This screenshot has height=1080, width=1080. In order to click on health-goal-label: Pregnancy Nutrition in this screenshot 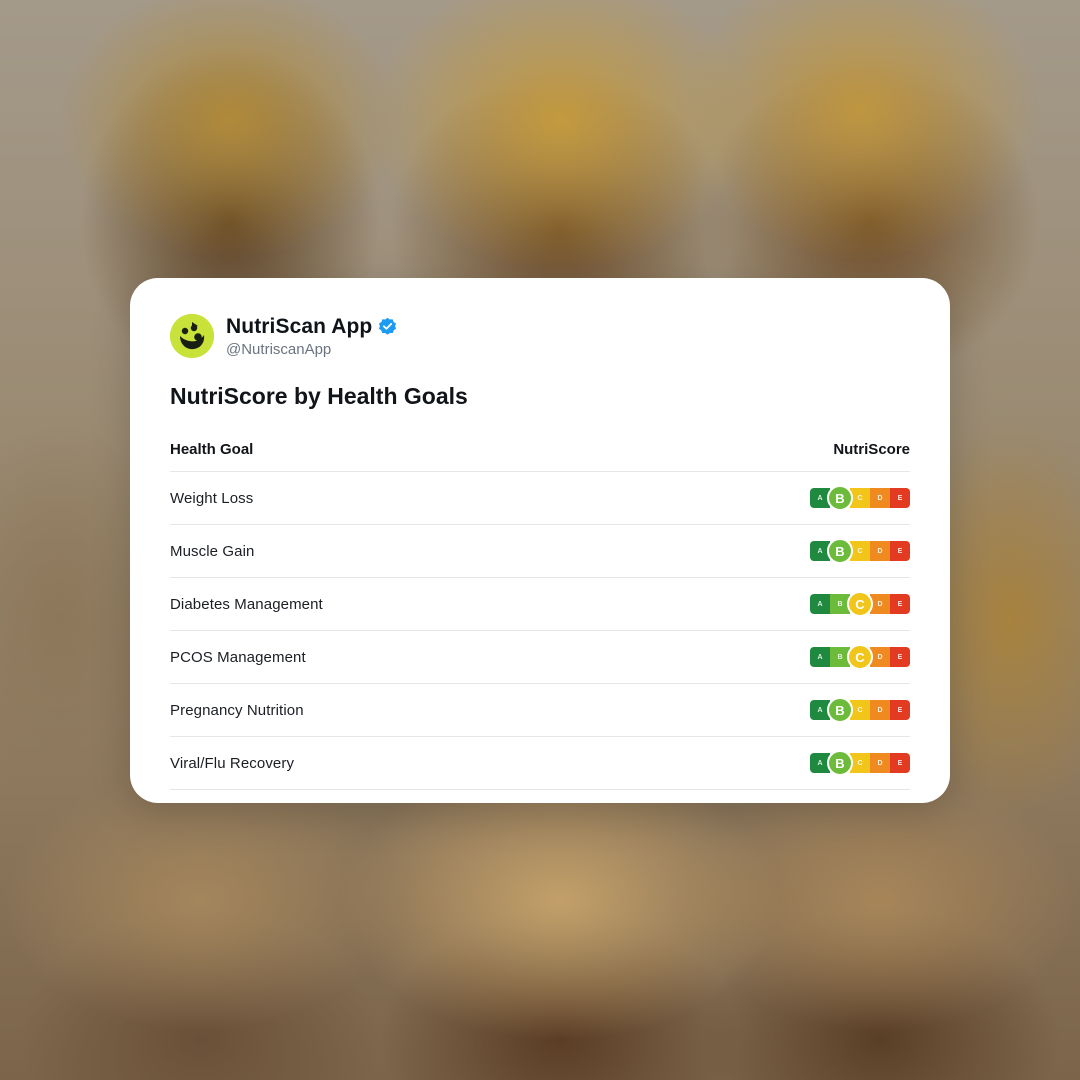, I will do `click(237, 710)`.